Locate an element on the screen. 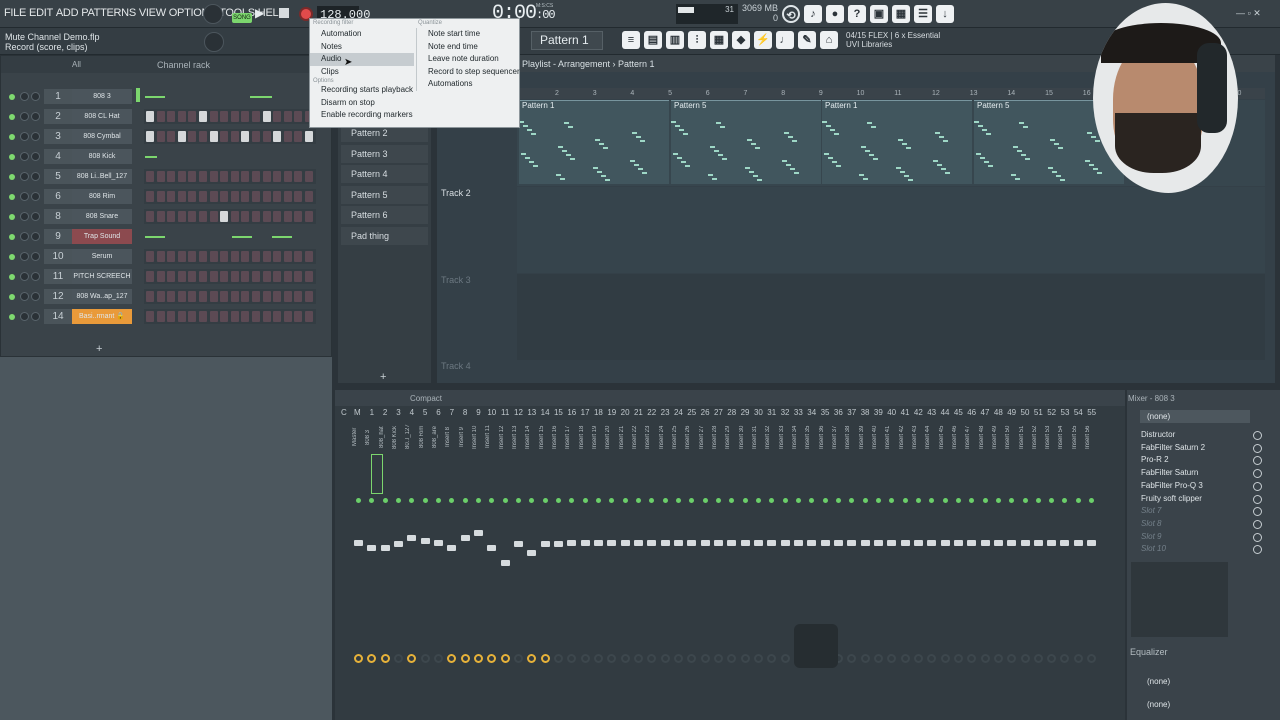 The width and height of the screenshot is (1280, 720). mixer-track-number: 37 is located at coordinates (851, 412).